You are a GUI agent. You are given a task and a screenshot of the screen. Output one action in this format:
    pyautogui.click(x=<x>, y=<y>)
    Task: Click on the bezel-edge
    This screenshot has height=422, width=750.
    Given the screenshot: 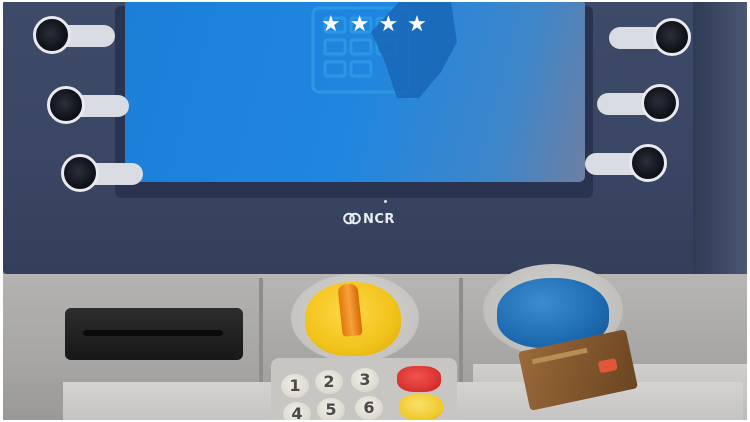 What is the action you would take?
    pyautogui.click(x=720, y=138)
    